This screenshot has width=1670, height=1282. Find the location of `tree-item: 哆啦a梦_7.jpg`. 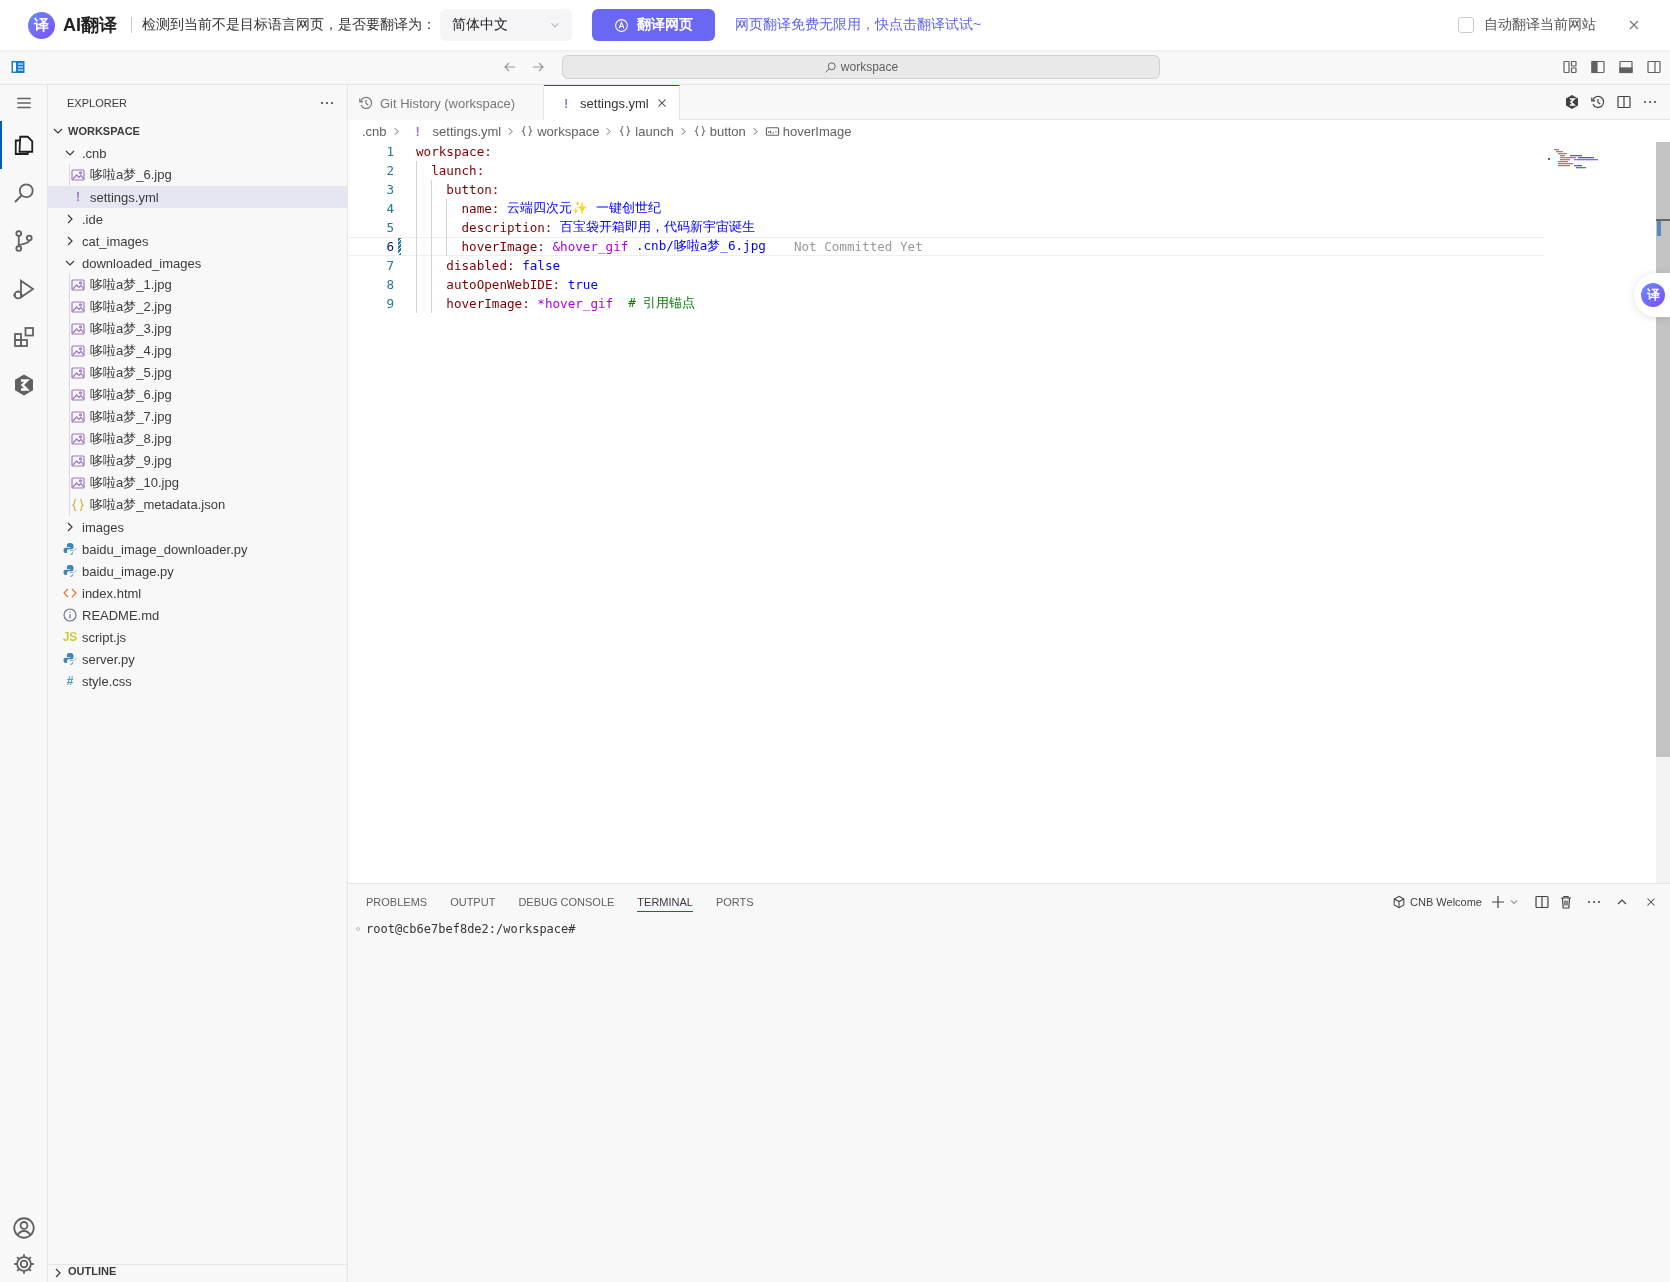

tree-item: 哆啦a梦_7.jpg is located at coordinates (197, 417).